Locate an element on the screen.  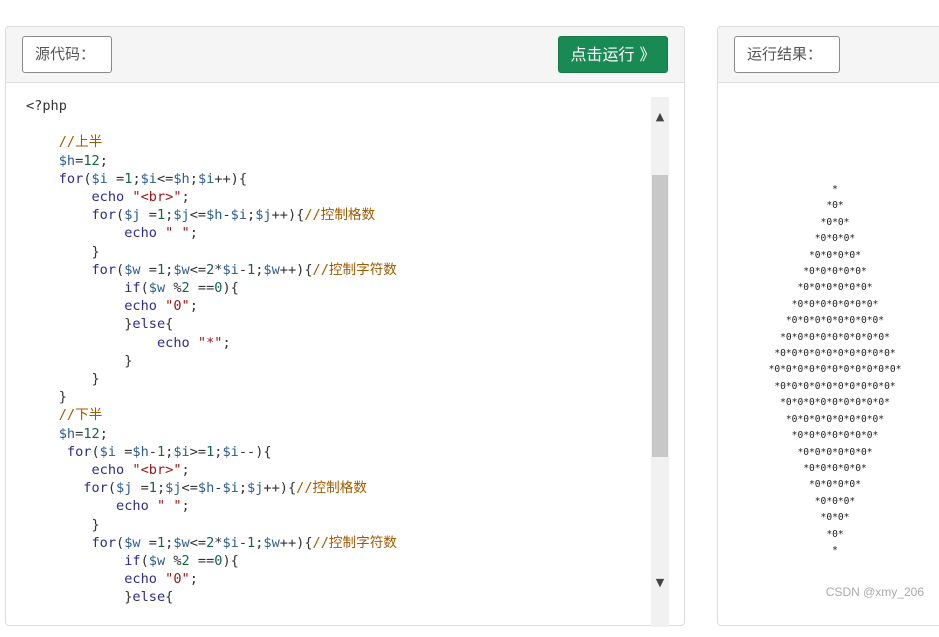
scroll-down-icon: ▼ is located at coordinates (660, 583).